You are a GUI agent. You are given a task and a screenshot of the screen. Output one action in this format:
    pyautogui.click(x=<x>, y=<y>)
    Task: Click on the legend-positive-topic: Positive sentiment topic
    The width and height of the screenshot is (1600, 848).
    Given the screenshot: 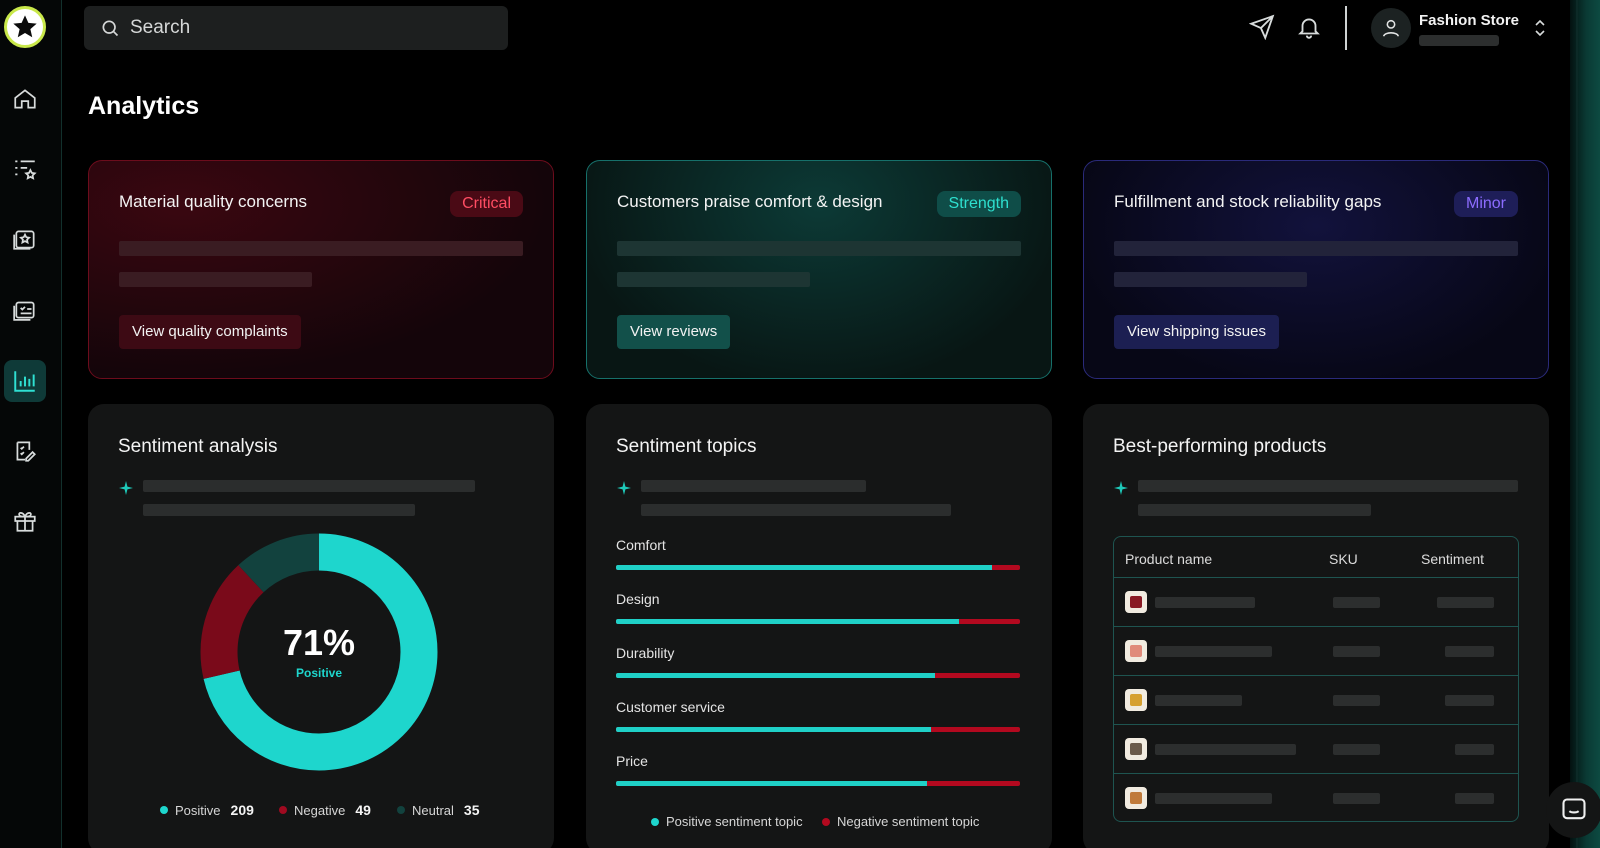 What is the action you would take?
    pyautogui.click(x=727, y=821)
    